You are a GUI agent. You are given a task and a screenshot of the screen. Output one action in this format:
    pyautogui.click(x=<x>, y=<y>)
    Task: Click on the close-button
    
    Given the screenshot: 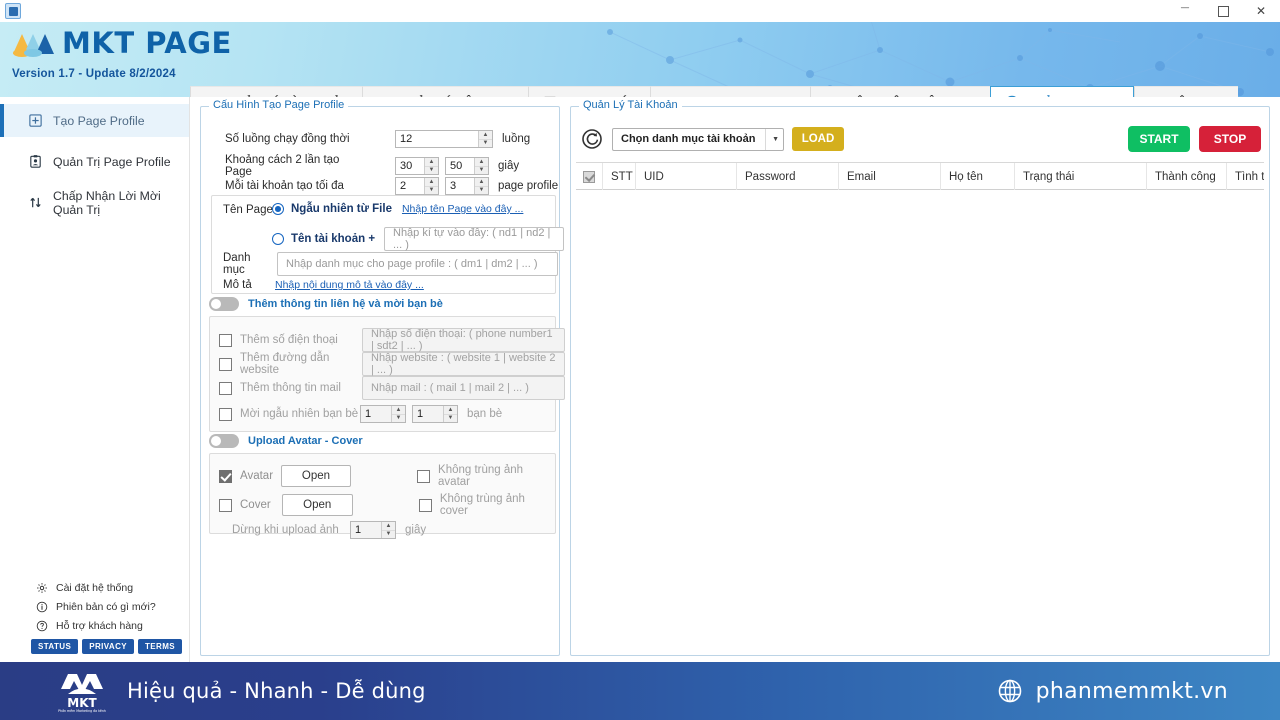 What is the action you would take?
    pyautogui.click(x=1261, y=11)
    